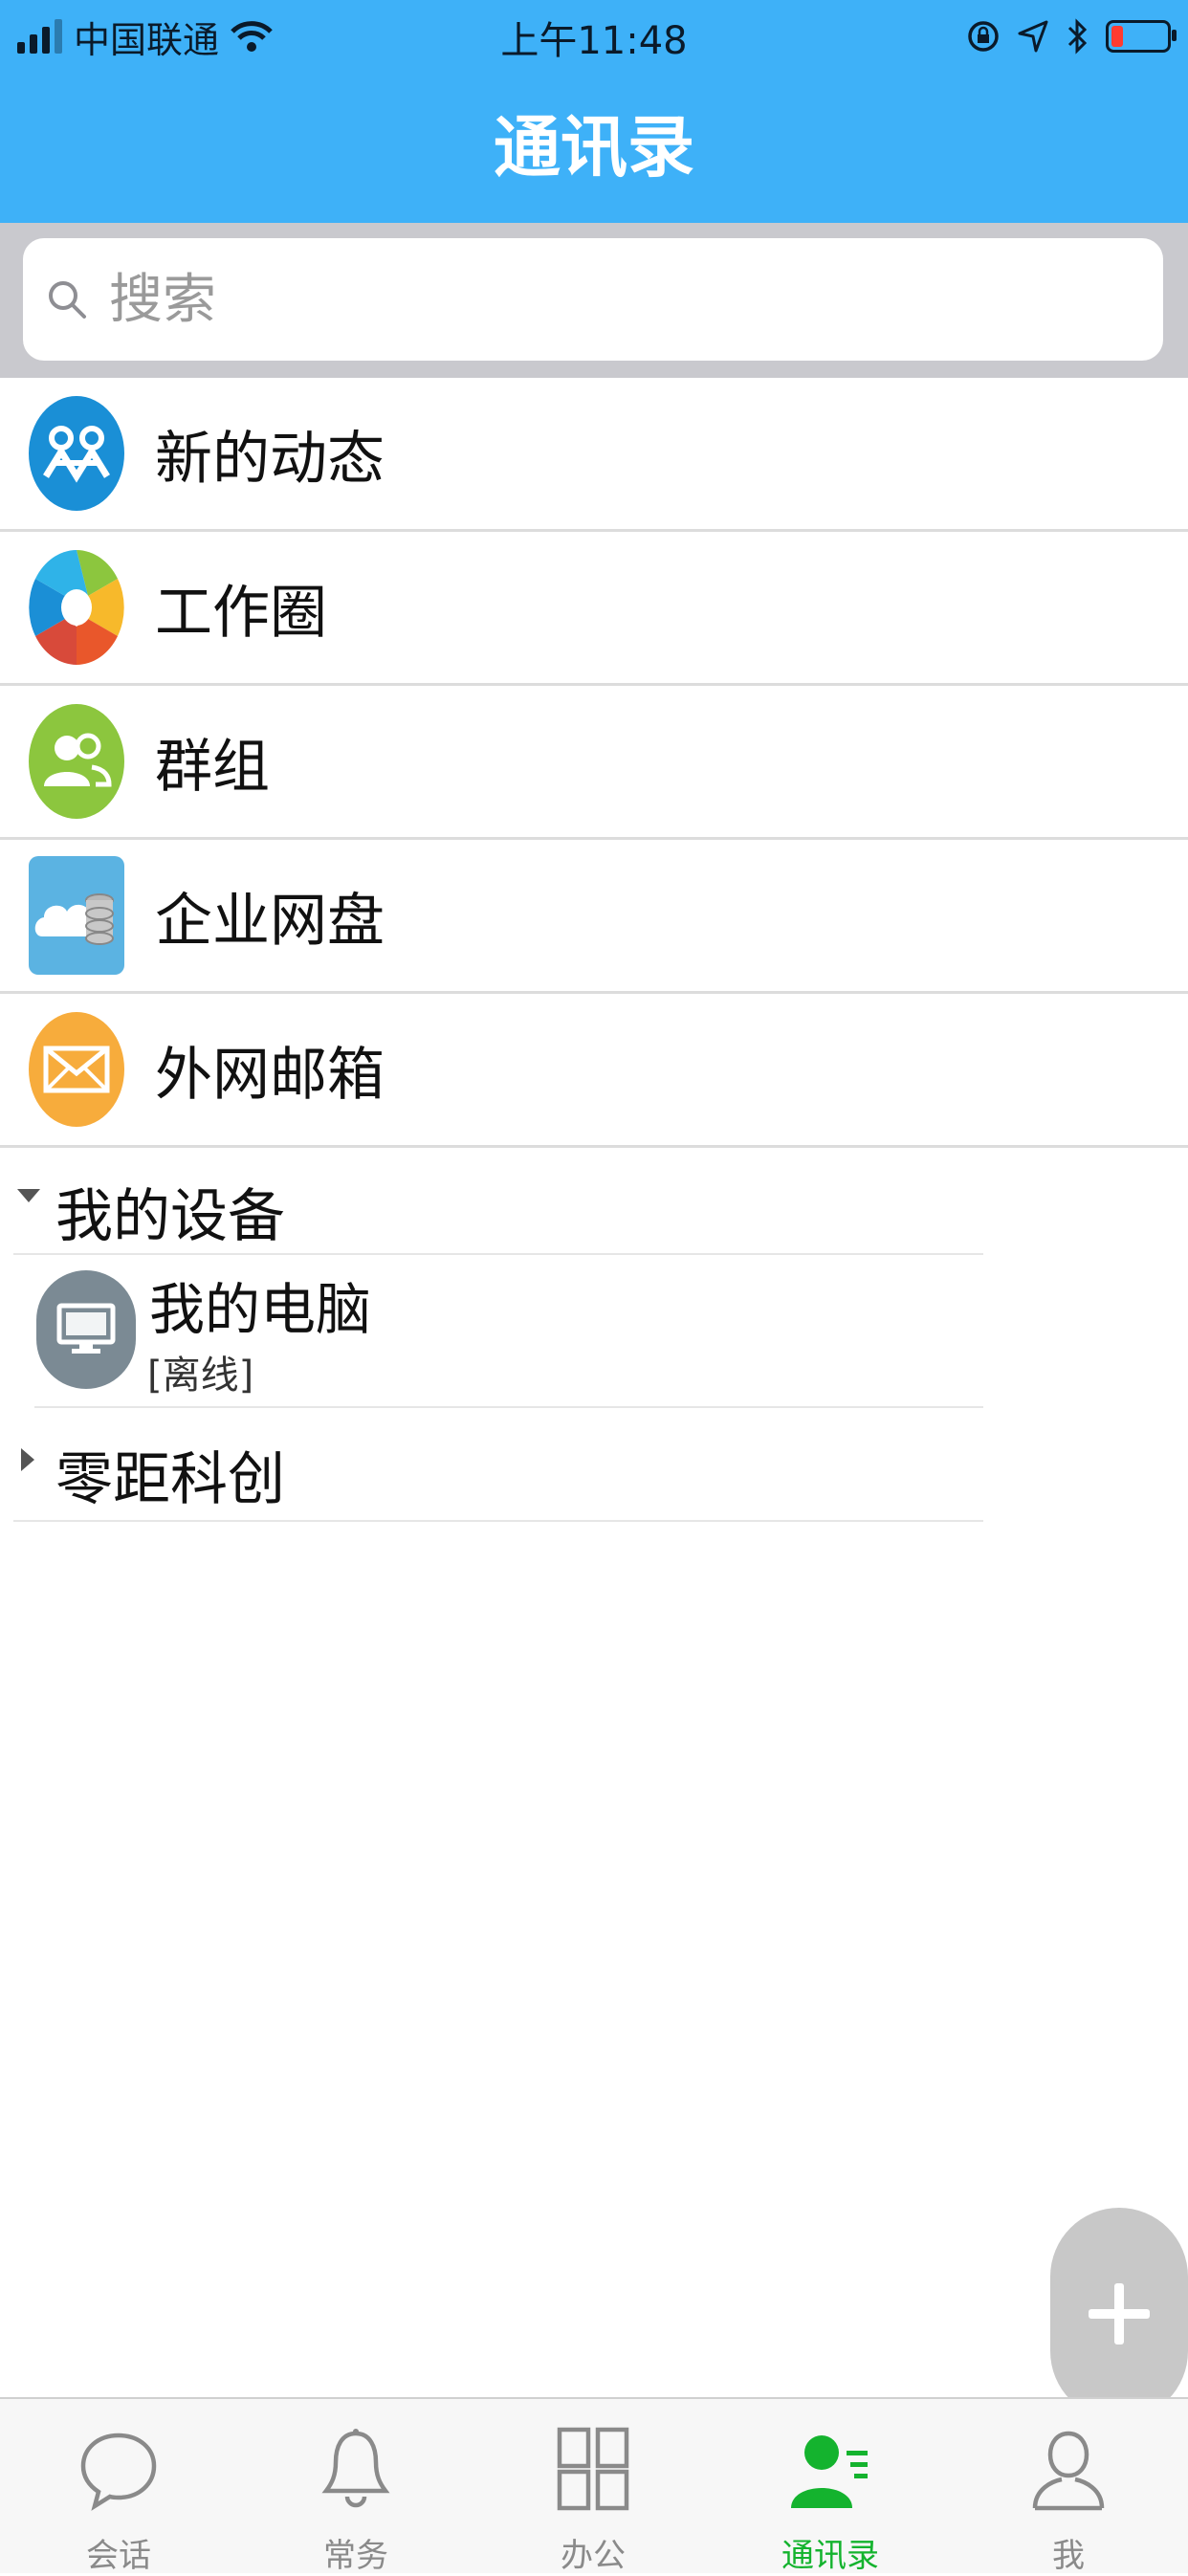  I want to click on menu-item-work-circle: 工作圈, so click(594, 609).